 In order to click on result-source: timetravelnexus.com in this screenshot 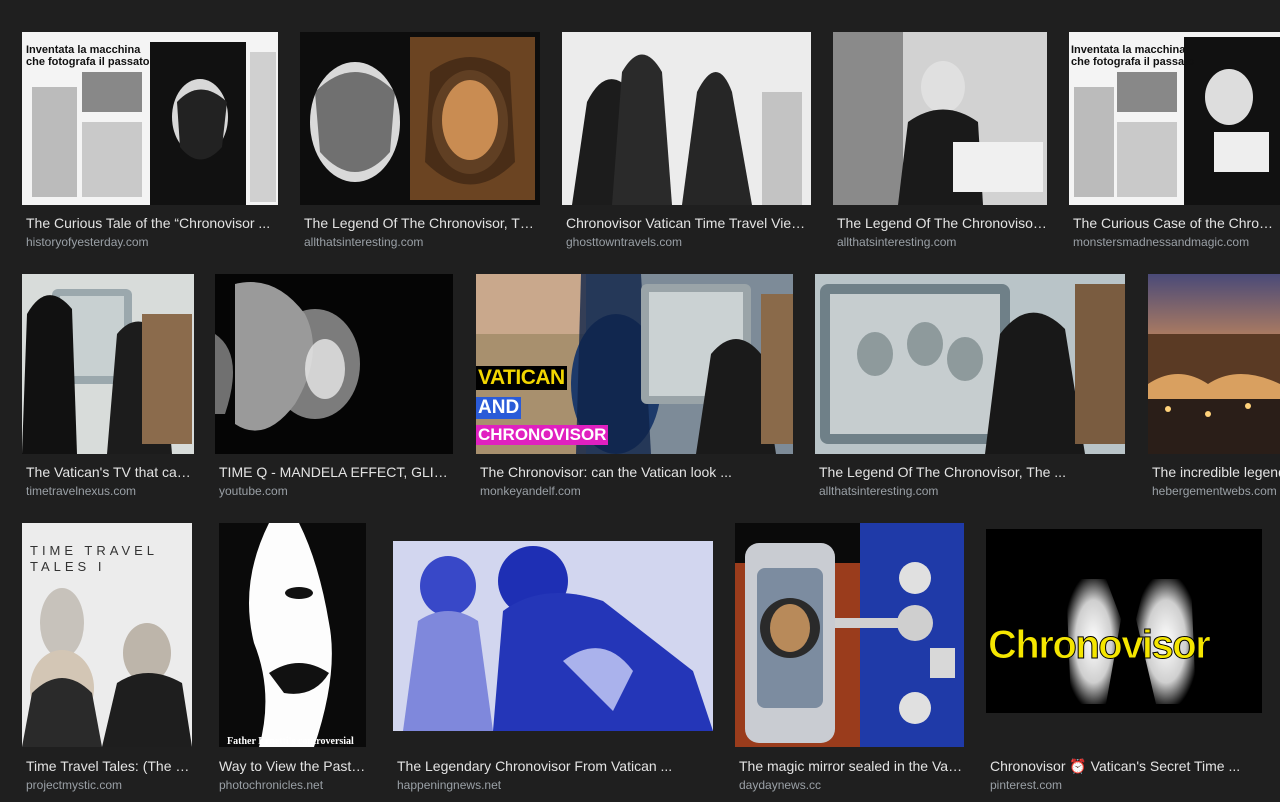, I will do `click(110, 491)`.